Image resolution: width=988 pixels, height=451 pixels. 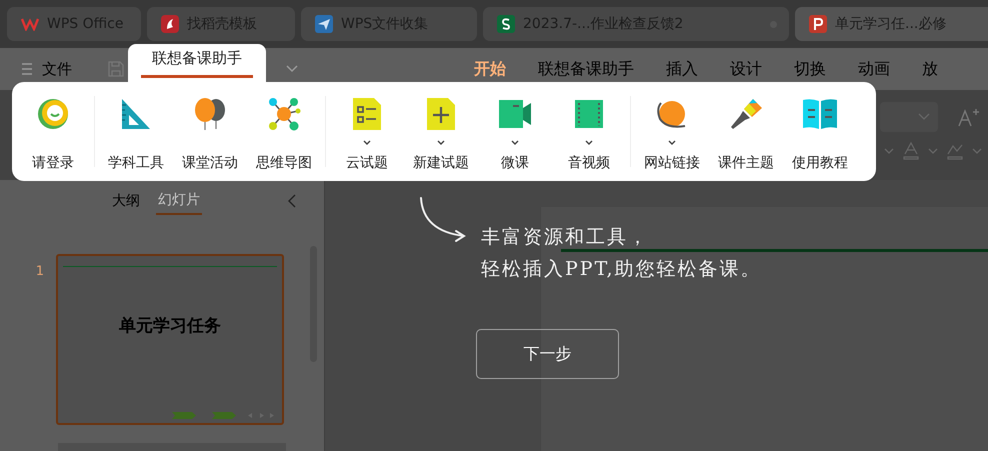 I want to click on ribbon-tab: 联想备课助手, so click(x=586, y=69).